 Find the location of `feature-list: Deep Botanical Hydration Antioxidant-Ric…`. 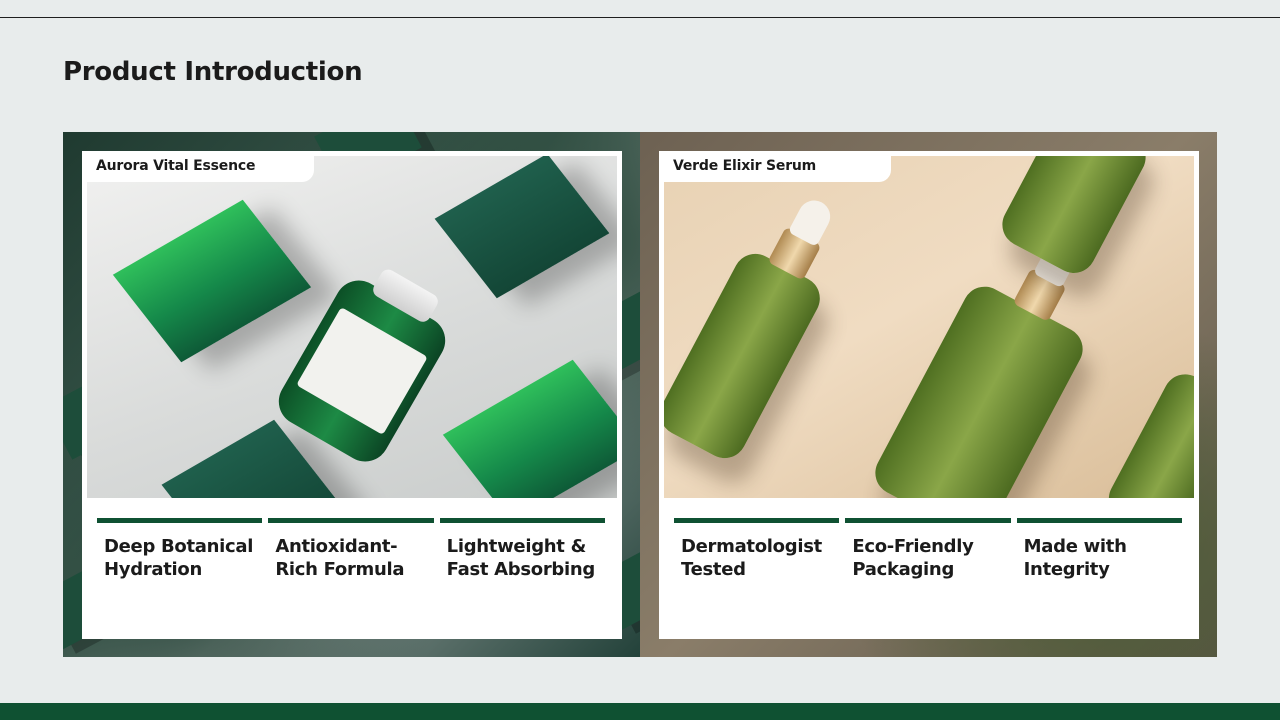

feature-list: Deep Botanical Hydration Antioxidant-Ric… is located at coordinates (351, 573).